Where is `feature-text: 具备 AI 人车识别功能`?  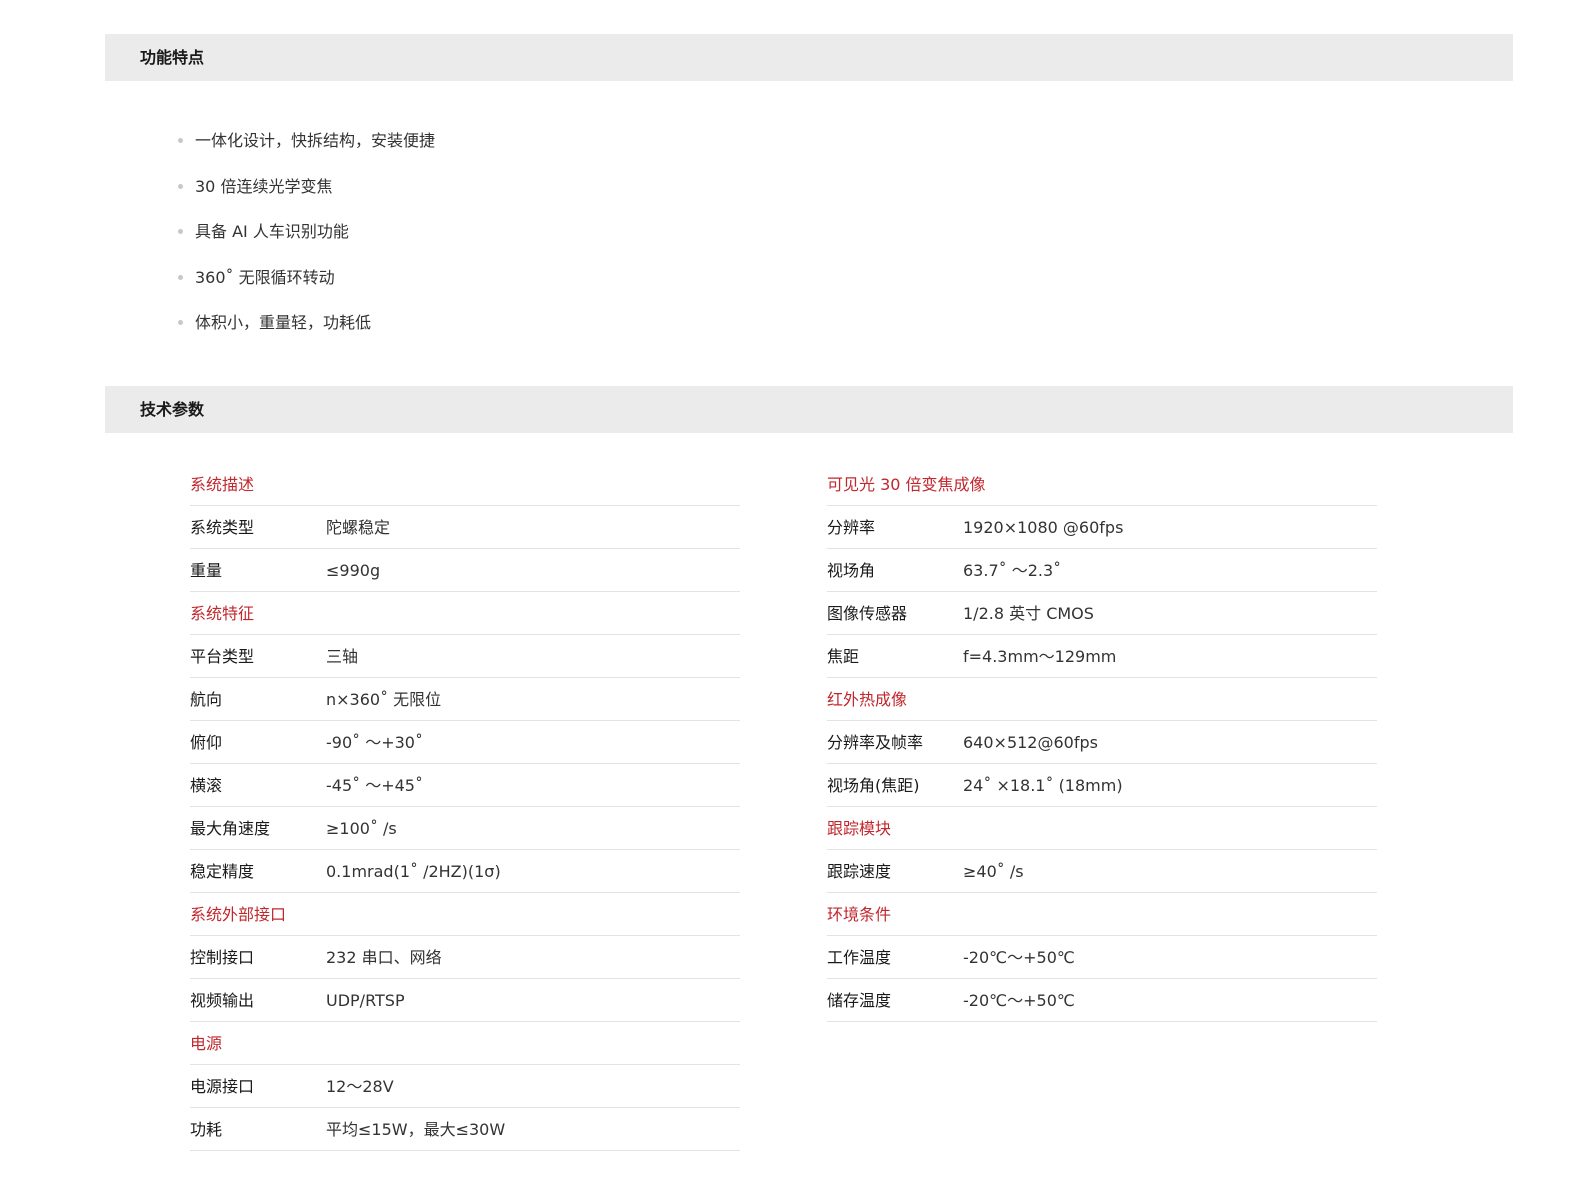
feature-text: 具备 AI 人车识别功能 is located at coordinates (272, 231).